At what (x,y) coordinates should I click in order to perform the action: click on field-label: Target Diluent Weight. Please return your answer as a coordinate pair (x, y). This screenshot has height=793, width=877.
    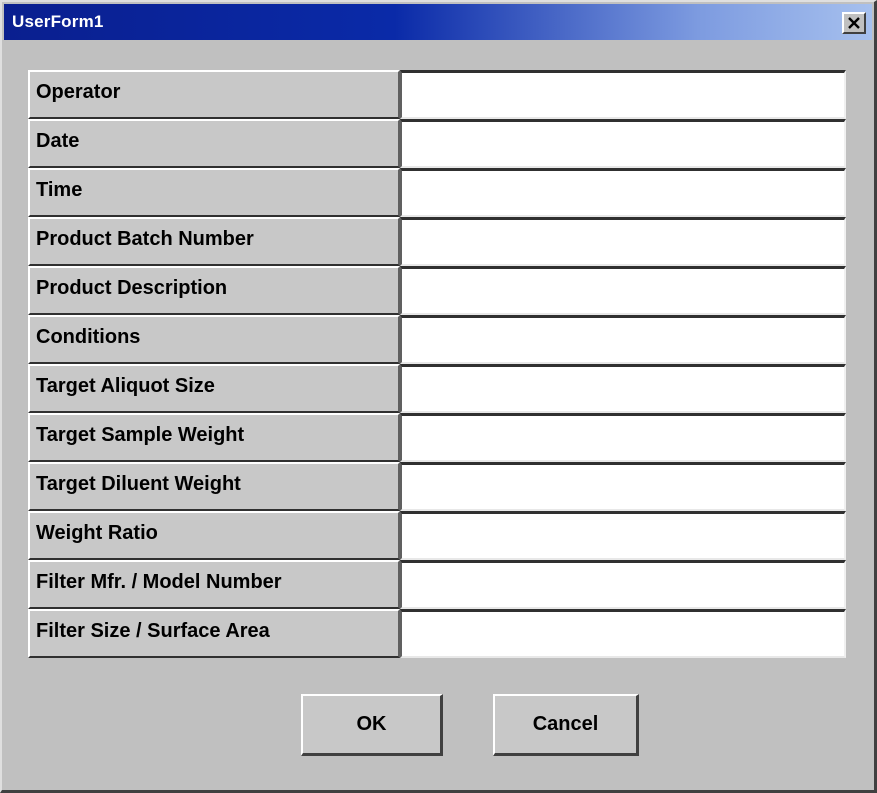
    Looking at the image, I should click on (214, 486).